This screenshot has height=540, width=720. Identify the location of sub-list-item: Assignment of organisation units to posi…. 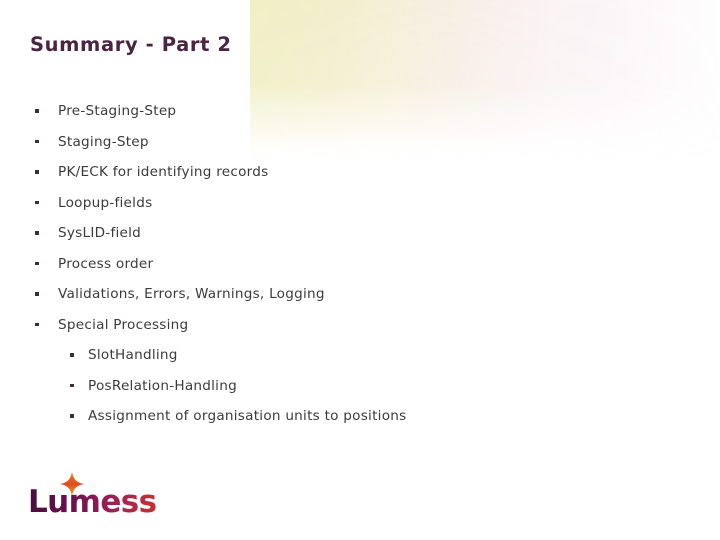
(330, 416).